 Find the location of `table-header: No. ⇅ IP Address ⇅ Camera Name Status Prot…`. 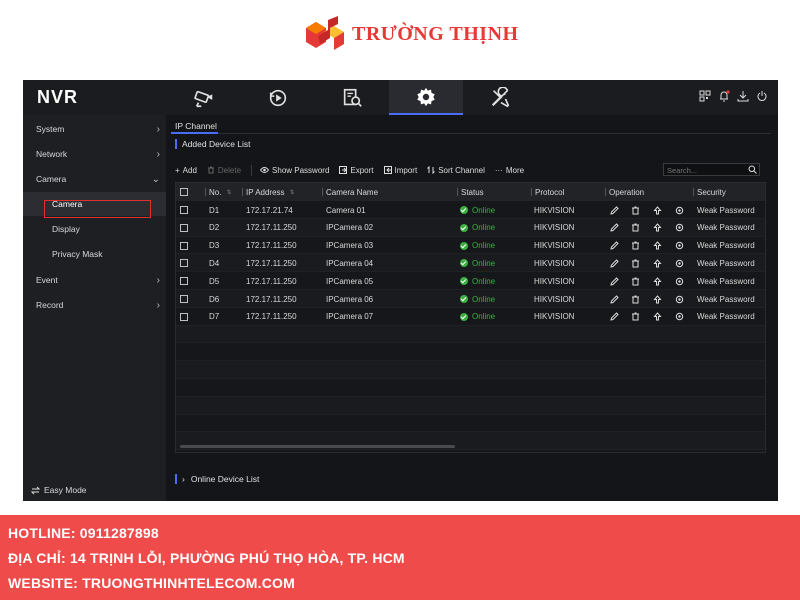

table-header: No. ⇅ IP Address ⇅ Camera Name Status Prot… is located at coordinates (470, 192).